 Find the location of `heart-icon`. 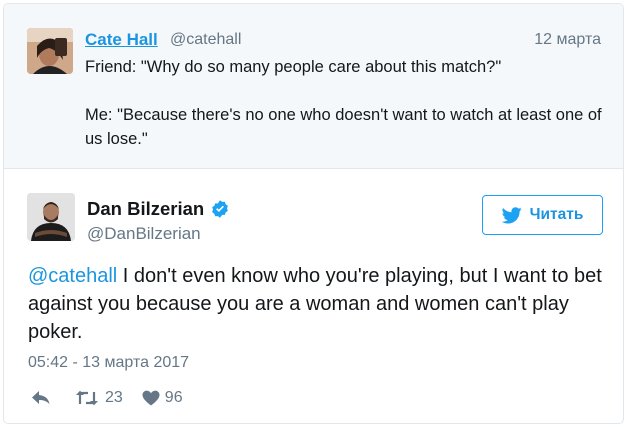

heart-icon is located at coordinates (151, 398).